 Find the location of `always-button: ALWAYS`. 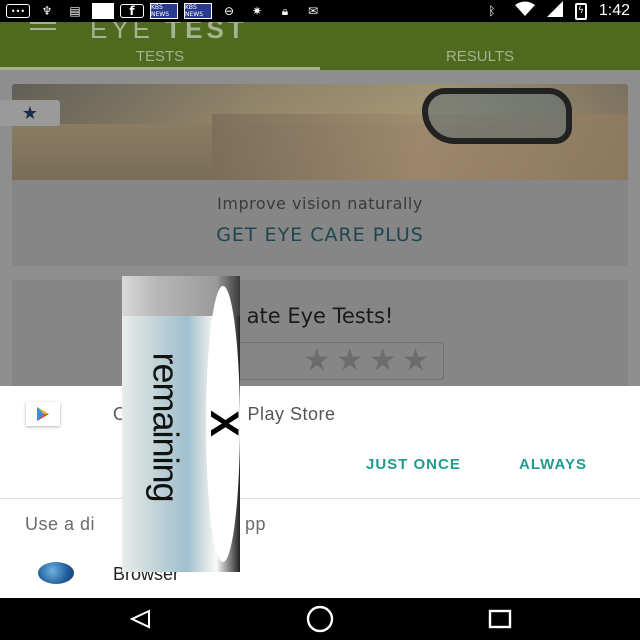

always-button: ALWAYS is located at coordinates (553, 464).